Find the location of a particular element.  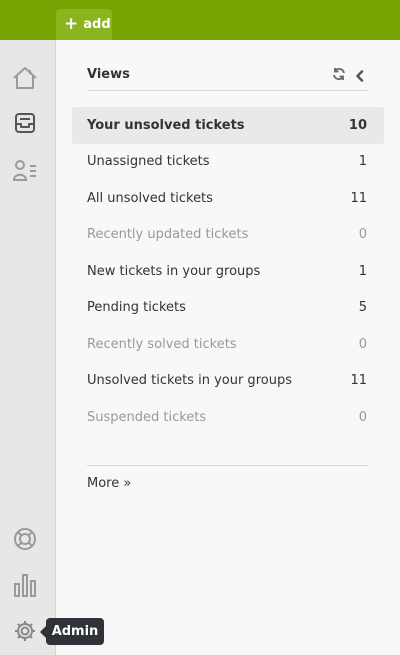

admin-tooltip: Admin is located at coordinates (72, 631).